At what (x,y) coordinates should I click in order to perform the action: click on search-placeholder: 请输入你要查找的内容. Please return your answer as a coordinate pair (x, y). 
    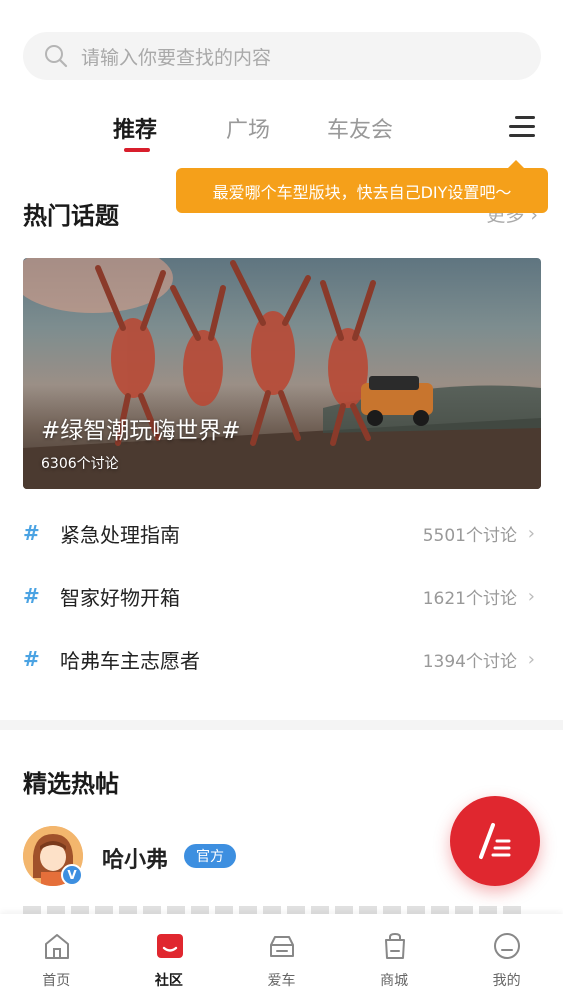
    Looking at the image, I should click on (176, 57).